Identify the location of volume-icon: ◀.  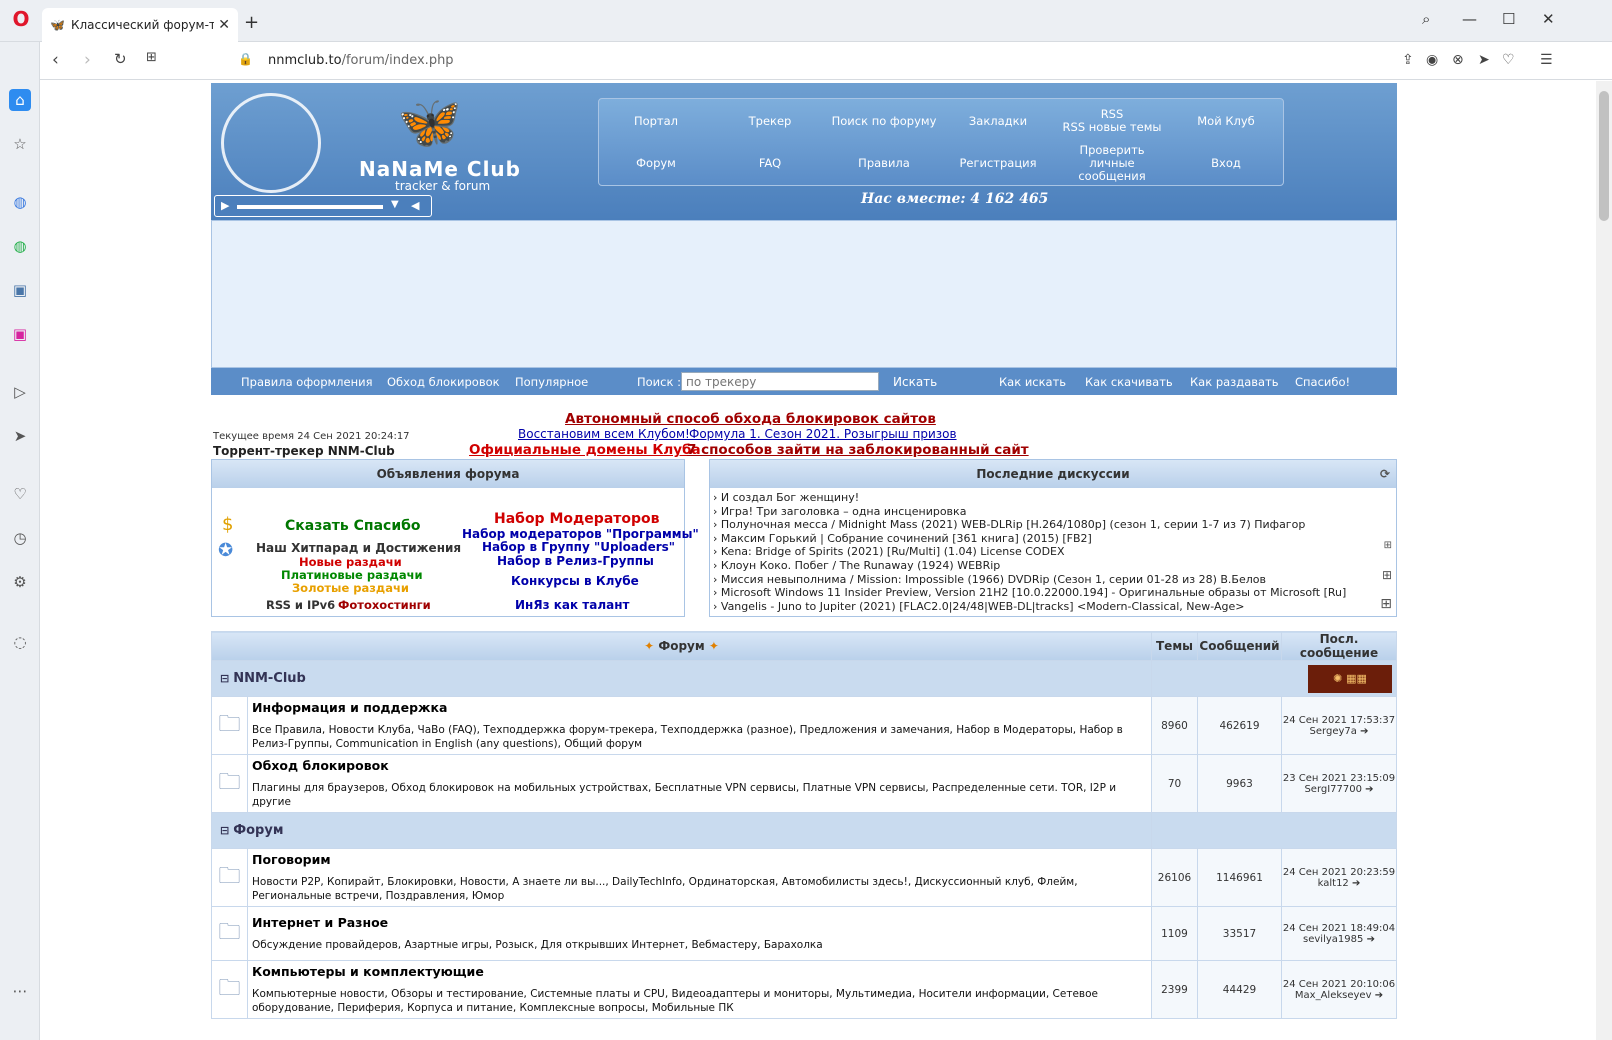
(415, 205).